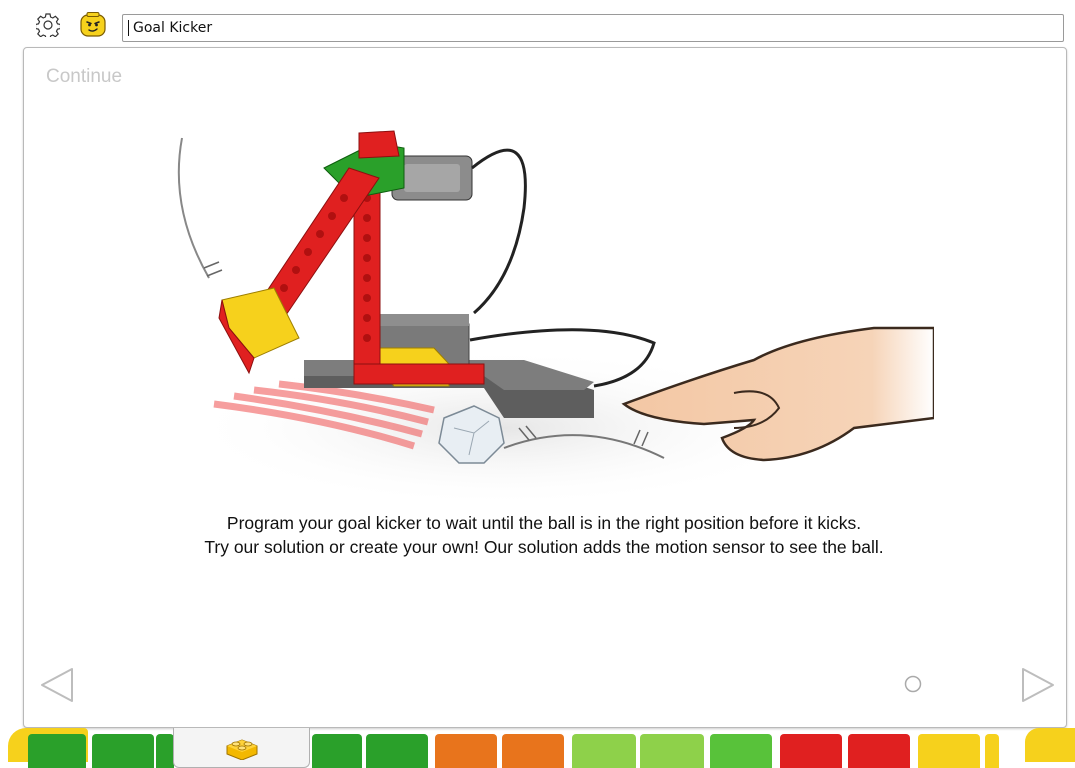 The image size is (1075, 768). I want to click on palette-block-motor-power, so click(337, 751).